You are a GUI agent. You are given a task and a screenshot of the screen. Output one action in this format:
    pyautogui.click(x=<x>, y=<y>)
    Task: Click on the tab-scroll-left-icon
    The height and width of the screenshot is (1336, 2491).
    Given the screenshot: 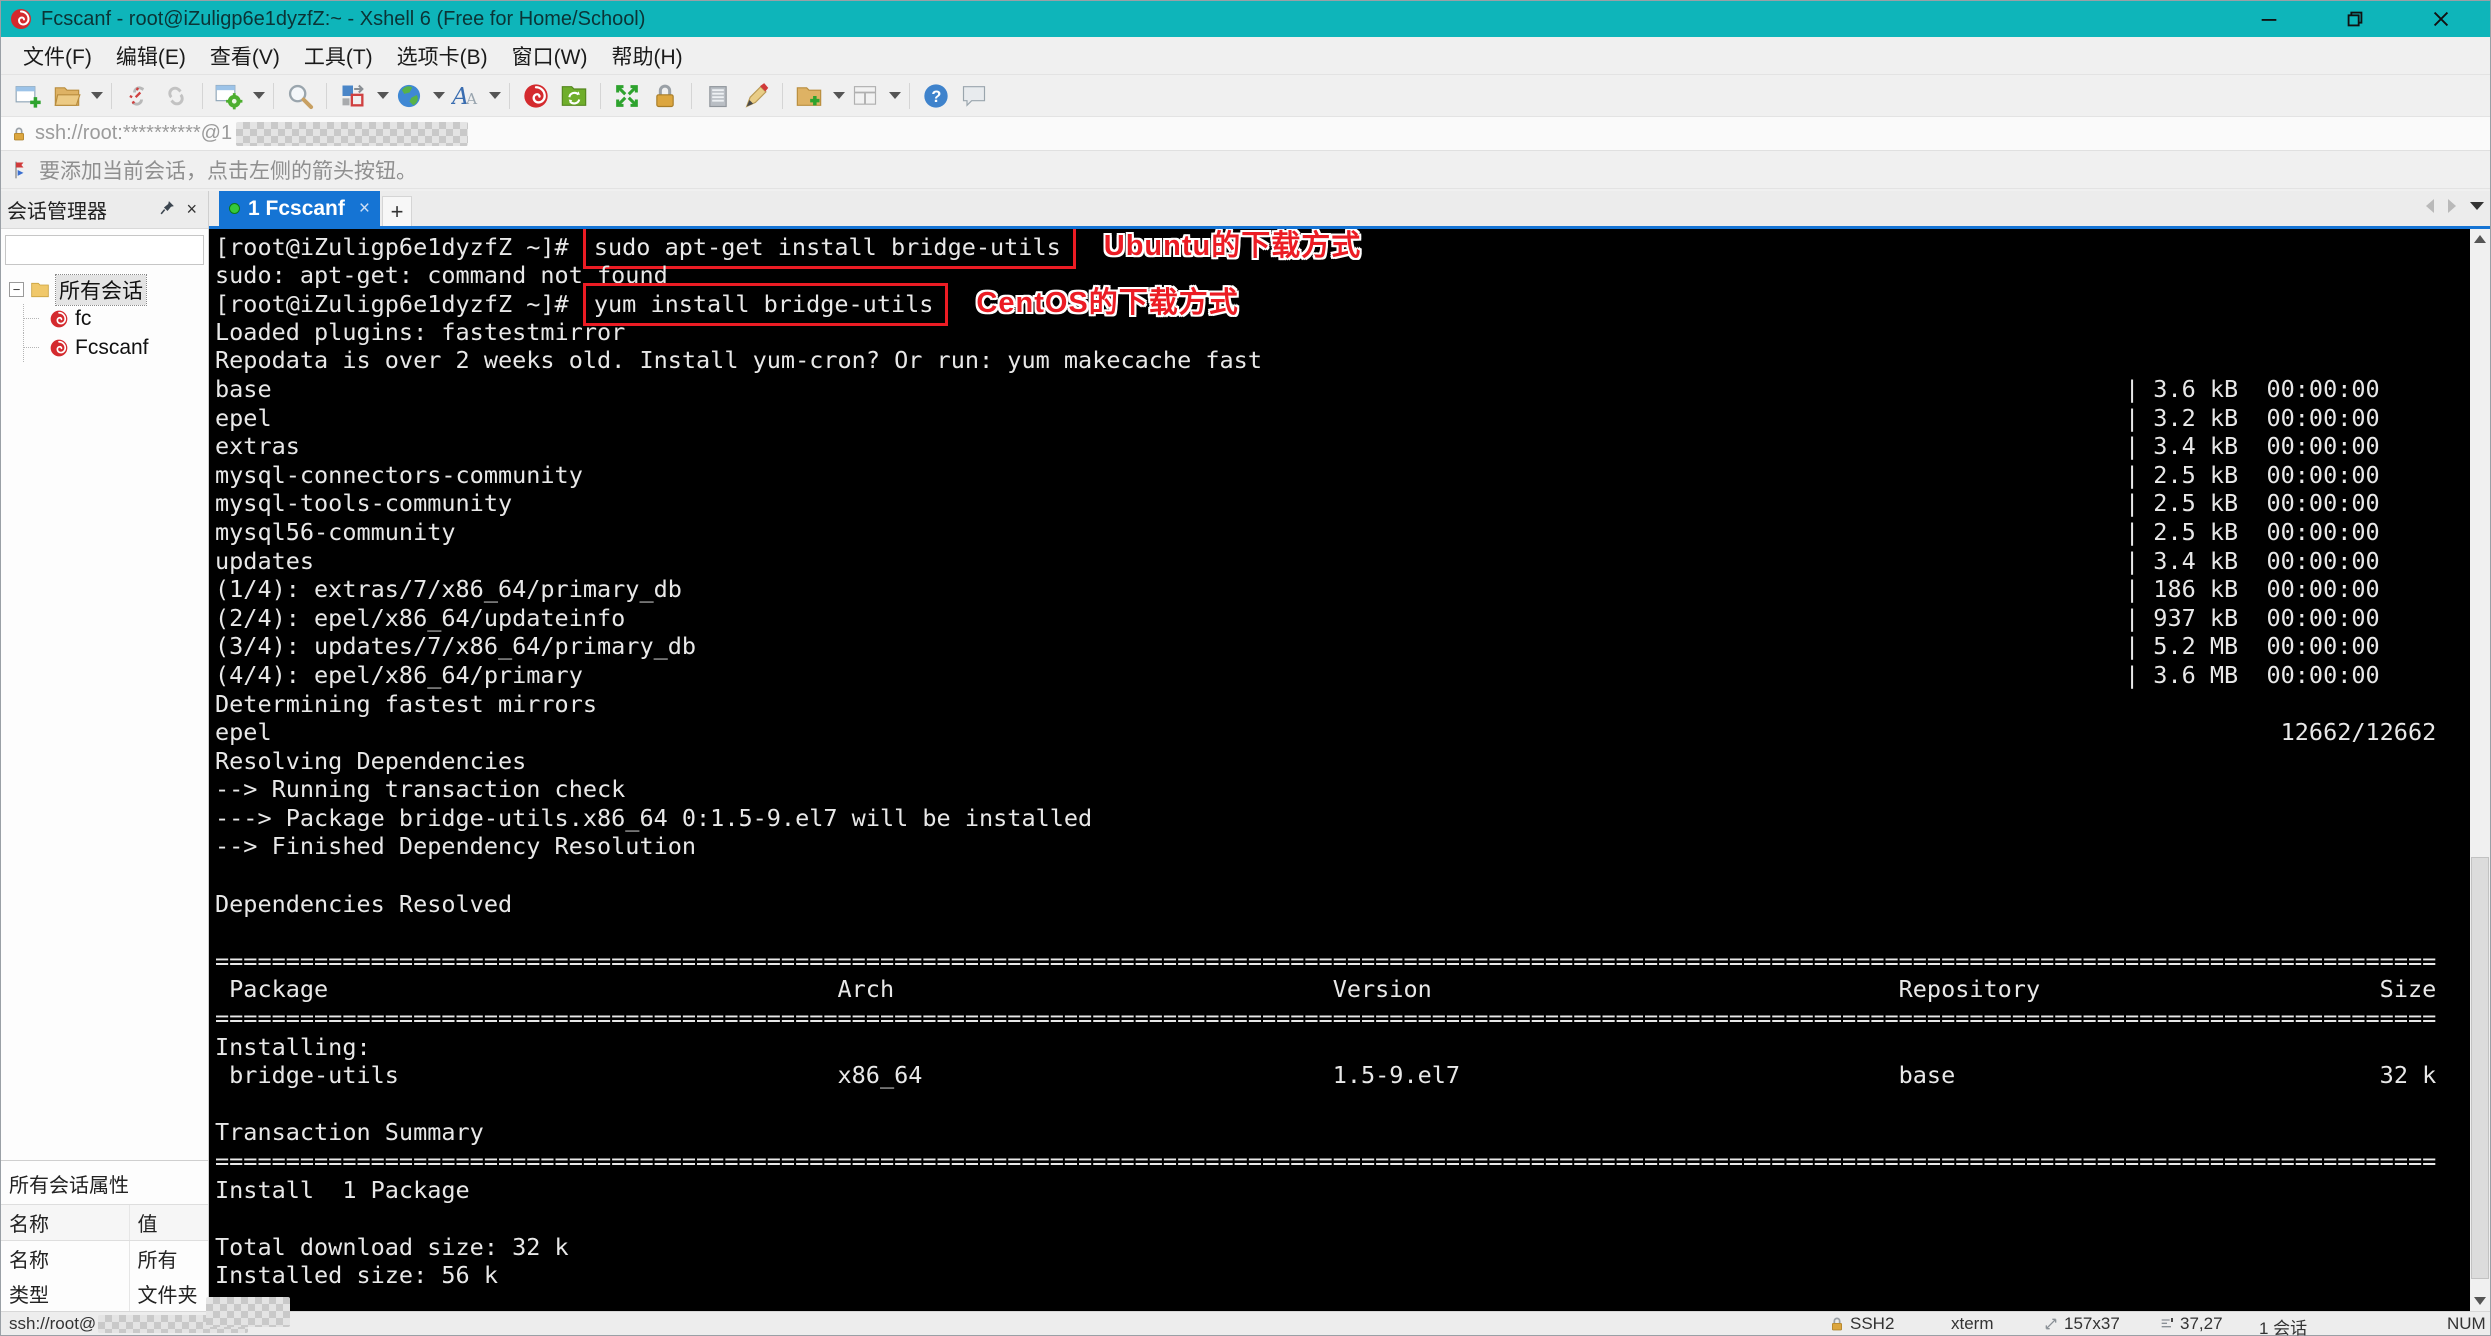 What is the action you would take?
    pyautogui.click(x=2430, y=206)
    